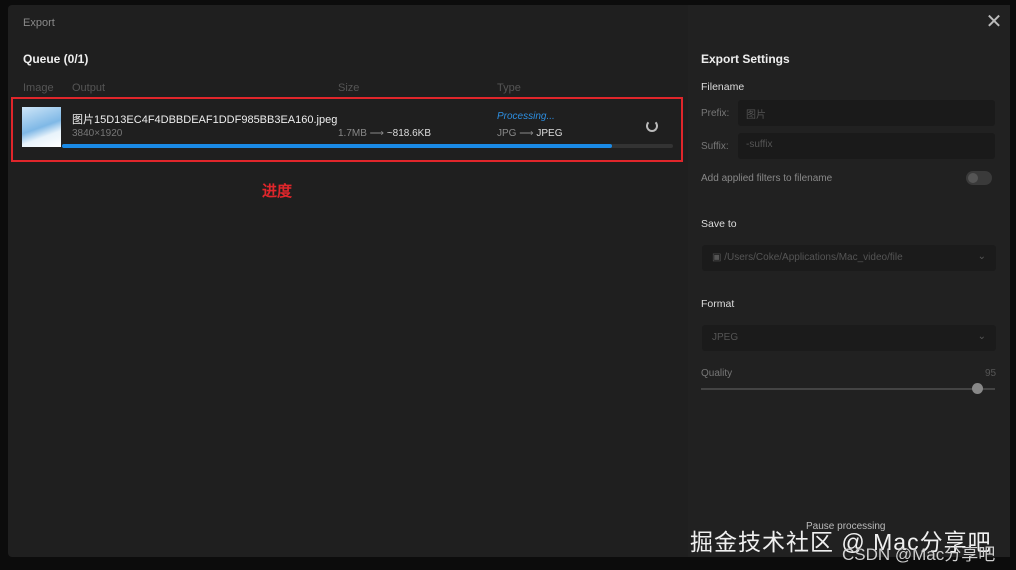 This screenshot has height=570, width=1016. I want to click on filters-toggle, so click(979, 178).